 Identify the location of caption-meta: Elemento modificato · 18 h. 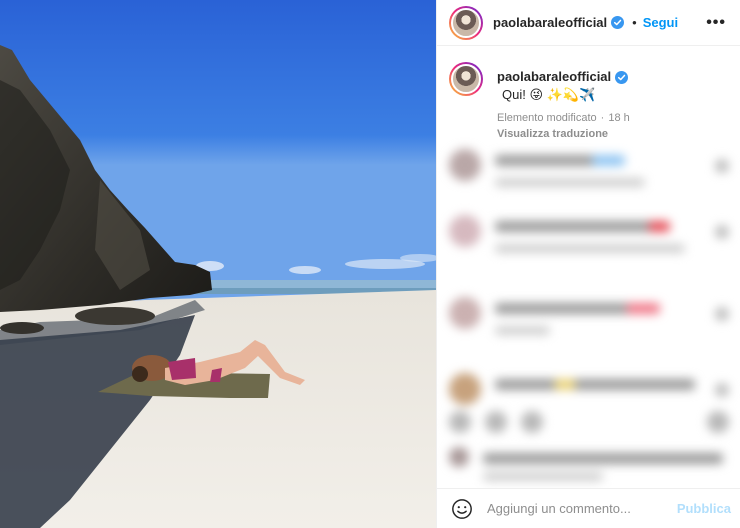
(611, 118).